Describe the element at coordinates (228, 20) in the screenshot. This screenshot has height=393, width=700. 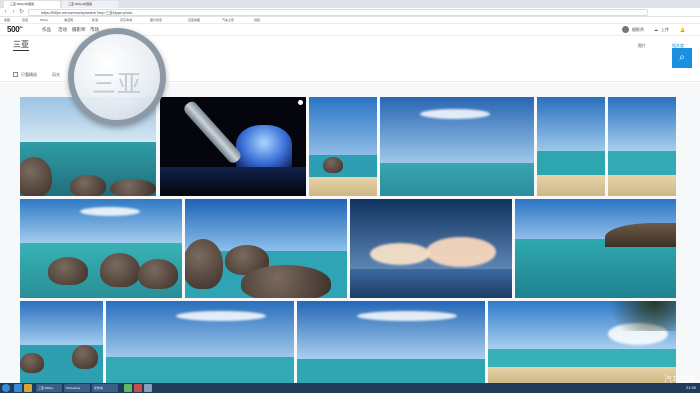
I see `bookmark-item: 汽车之家` at that location.